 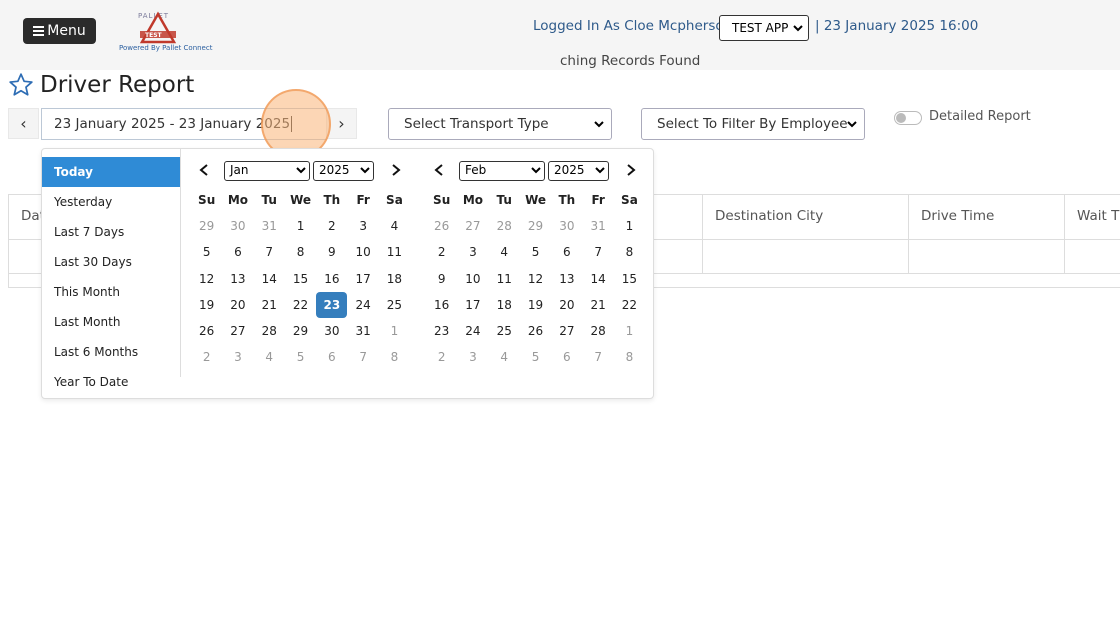 I want to click on column-header: Wait Ti, so click(x=1092, y=217).